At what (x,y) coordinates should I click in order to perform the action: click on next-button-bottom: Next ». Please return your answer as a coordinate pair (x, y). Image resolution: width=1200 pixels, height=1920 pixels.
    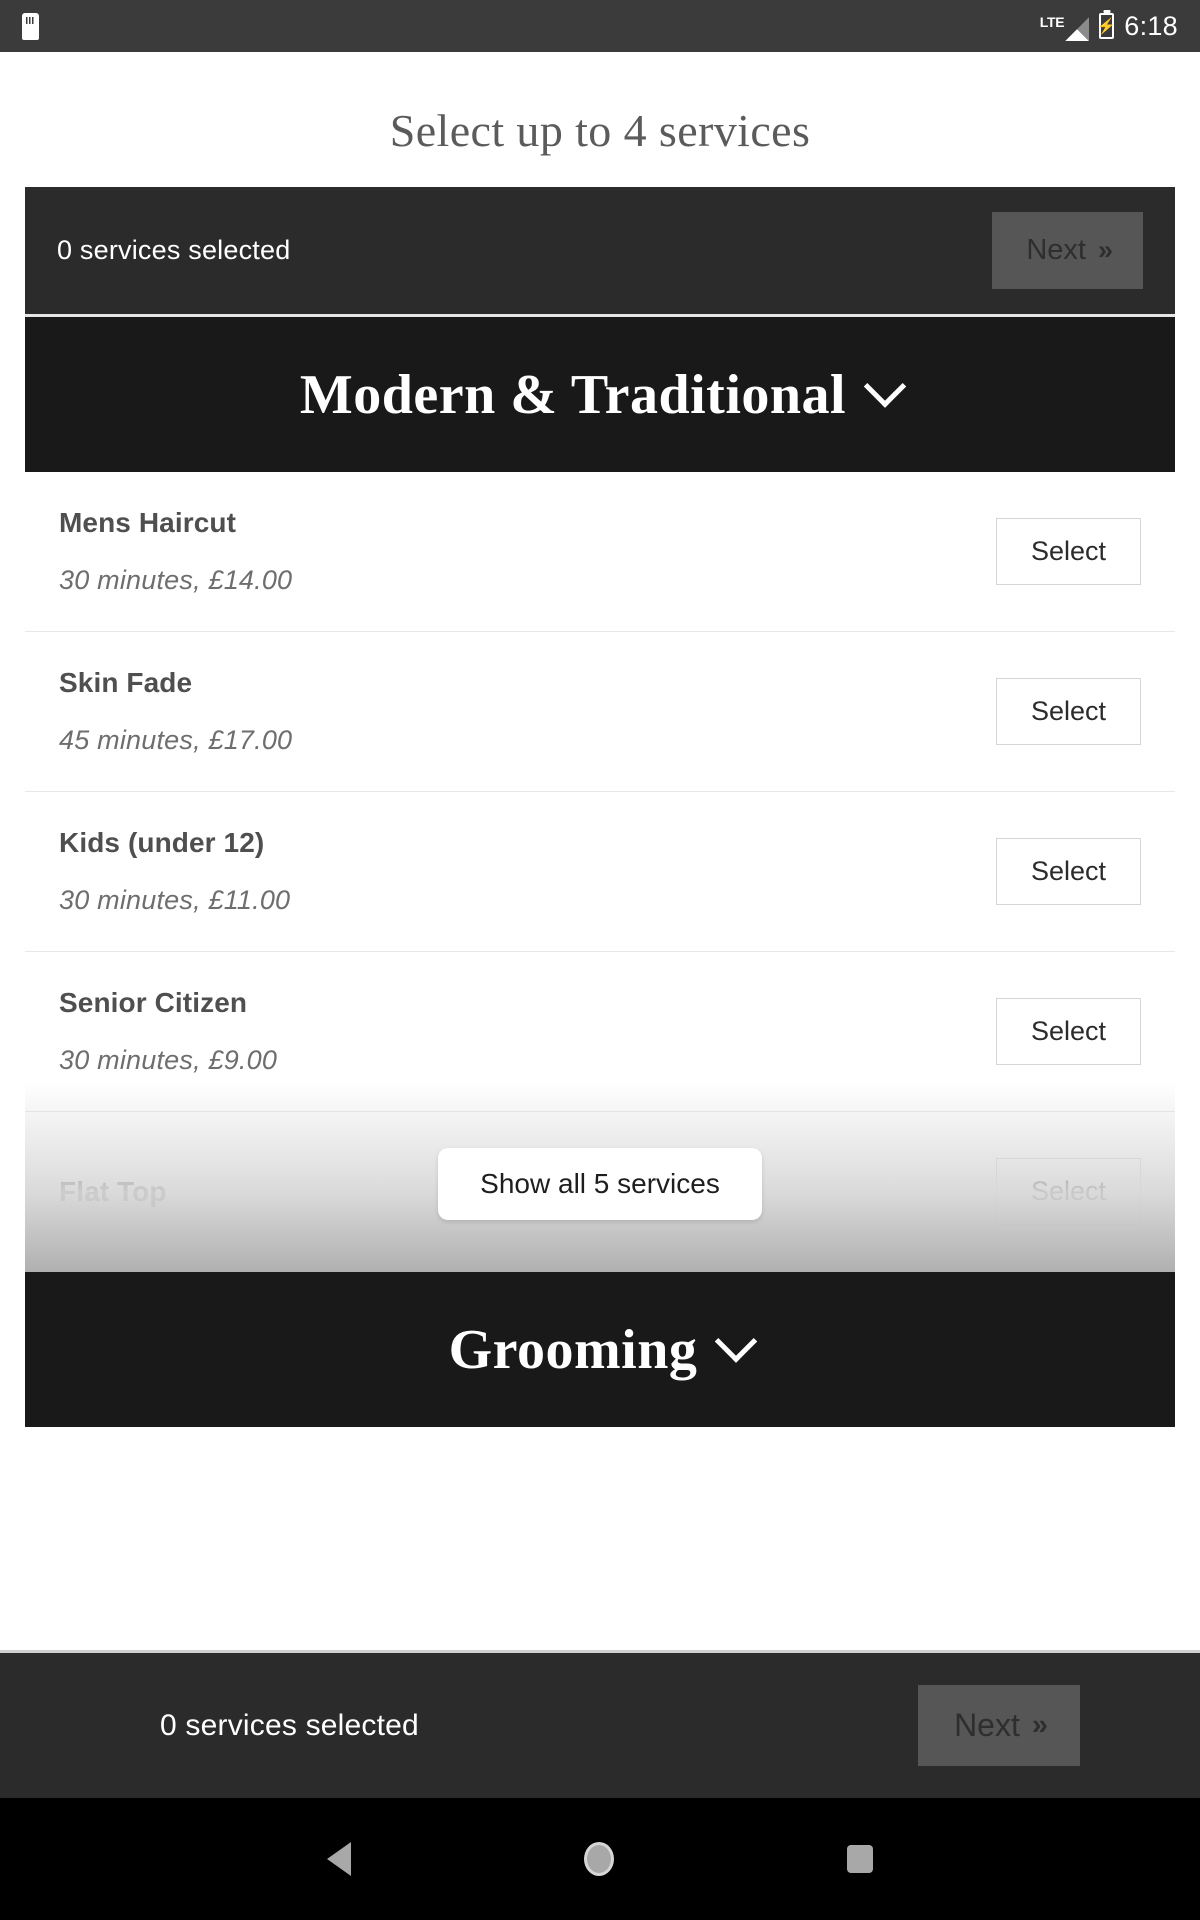
    Looking at the image, I should click on (999, 1725).